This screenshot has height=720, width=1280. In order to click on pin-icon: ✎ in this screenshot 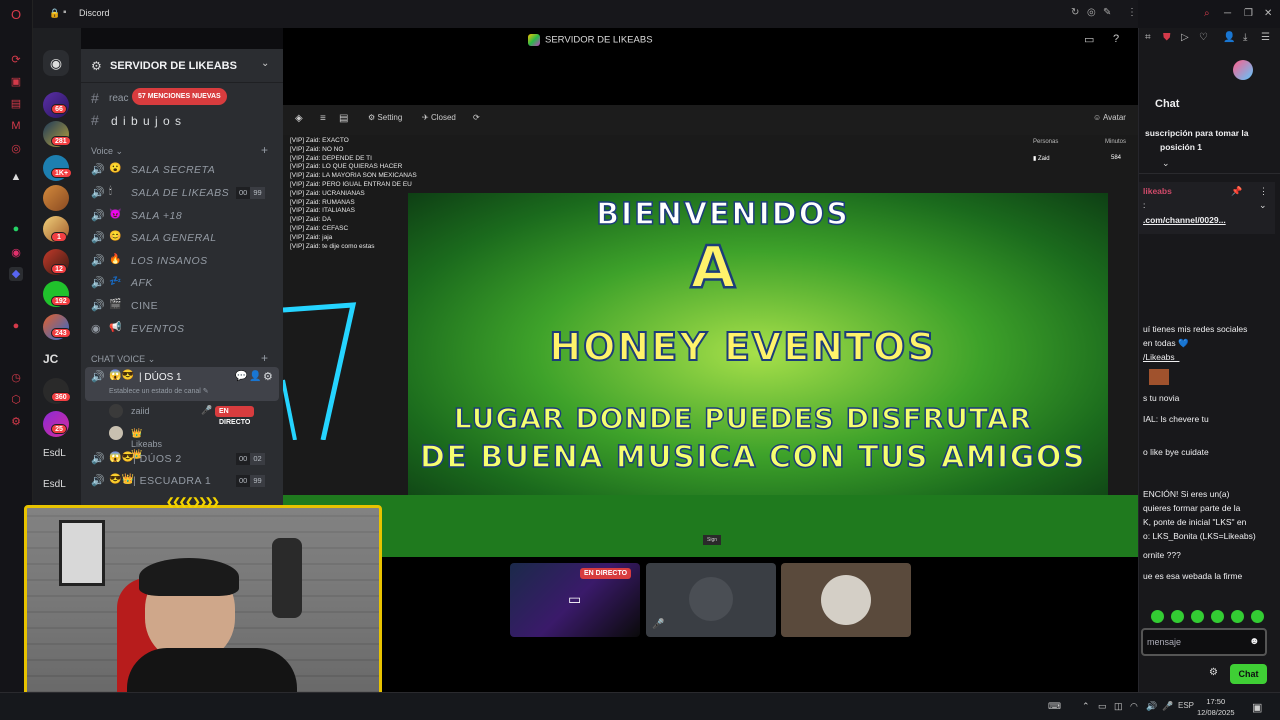, I will do `click(1107, 12)`.